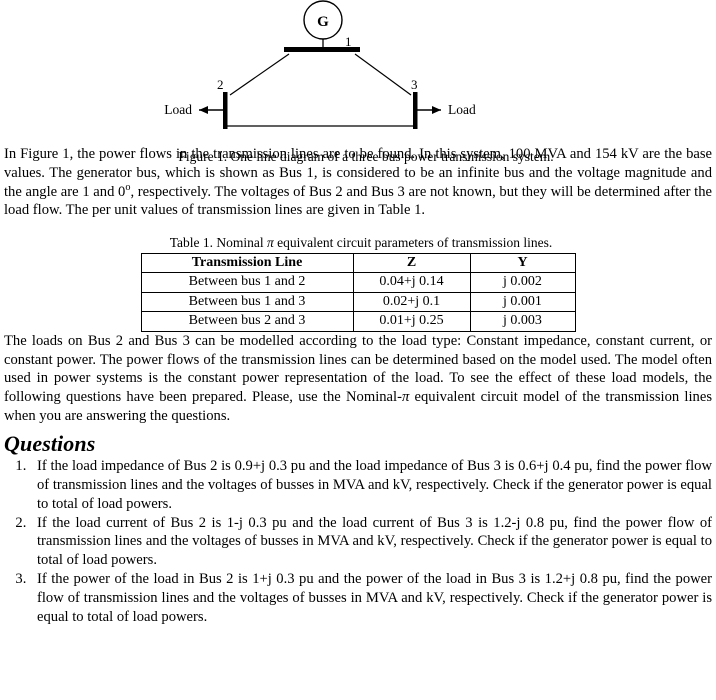 This screenshot has width=716, height=700. I want to click on table-caption-part1: Table 1. Nominal, so click(218, 243).